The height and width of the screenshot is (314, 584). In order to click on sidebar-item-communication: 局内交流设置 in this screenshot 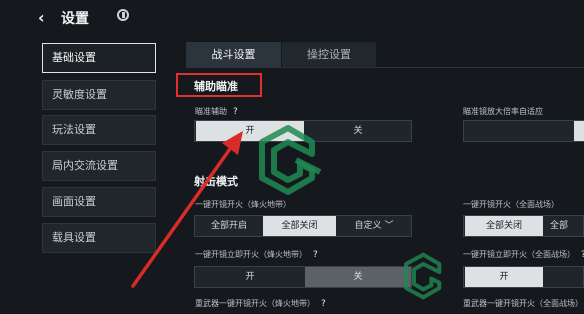, I will do `click(99, 166)`.